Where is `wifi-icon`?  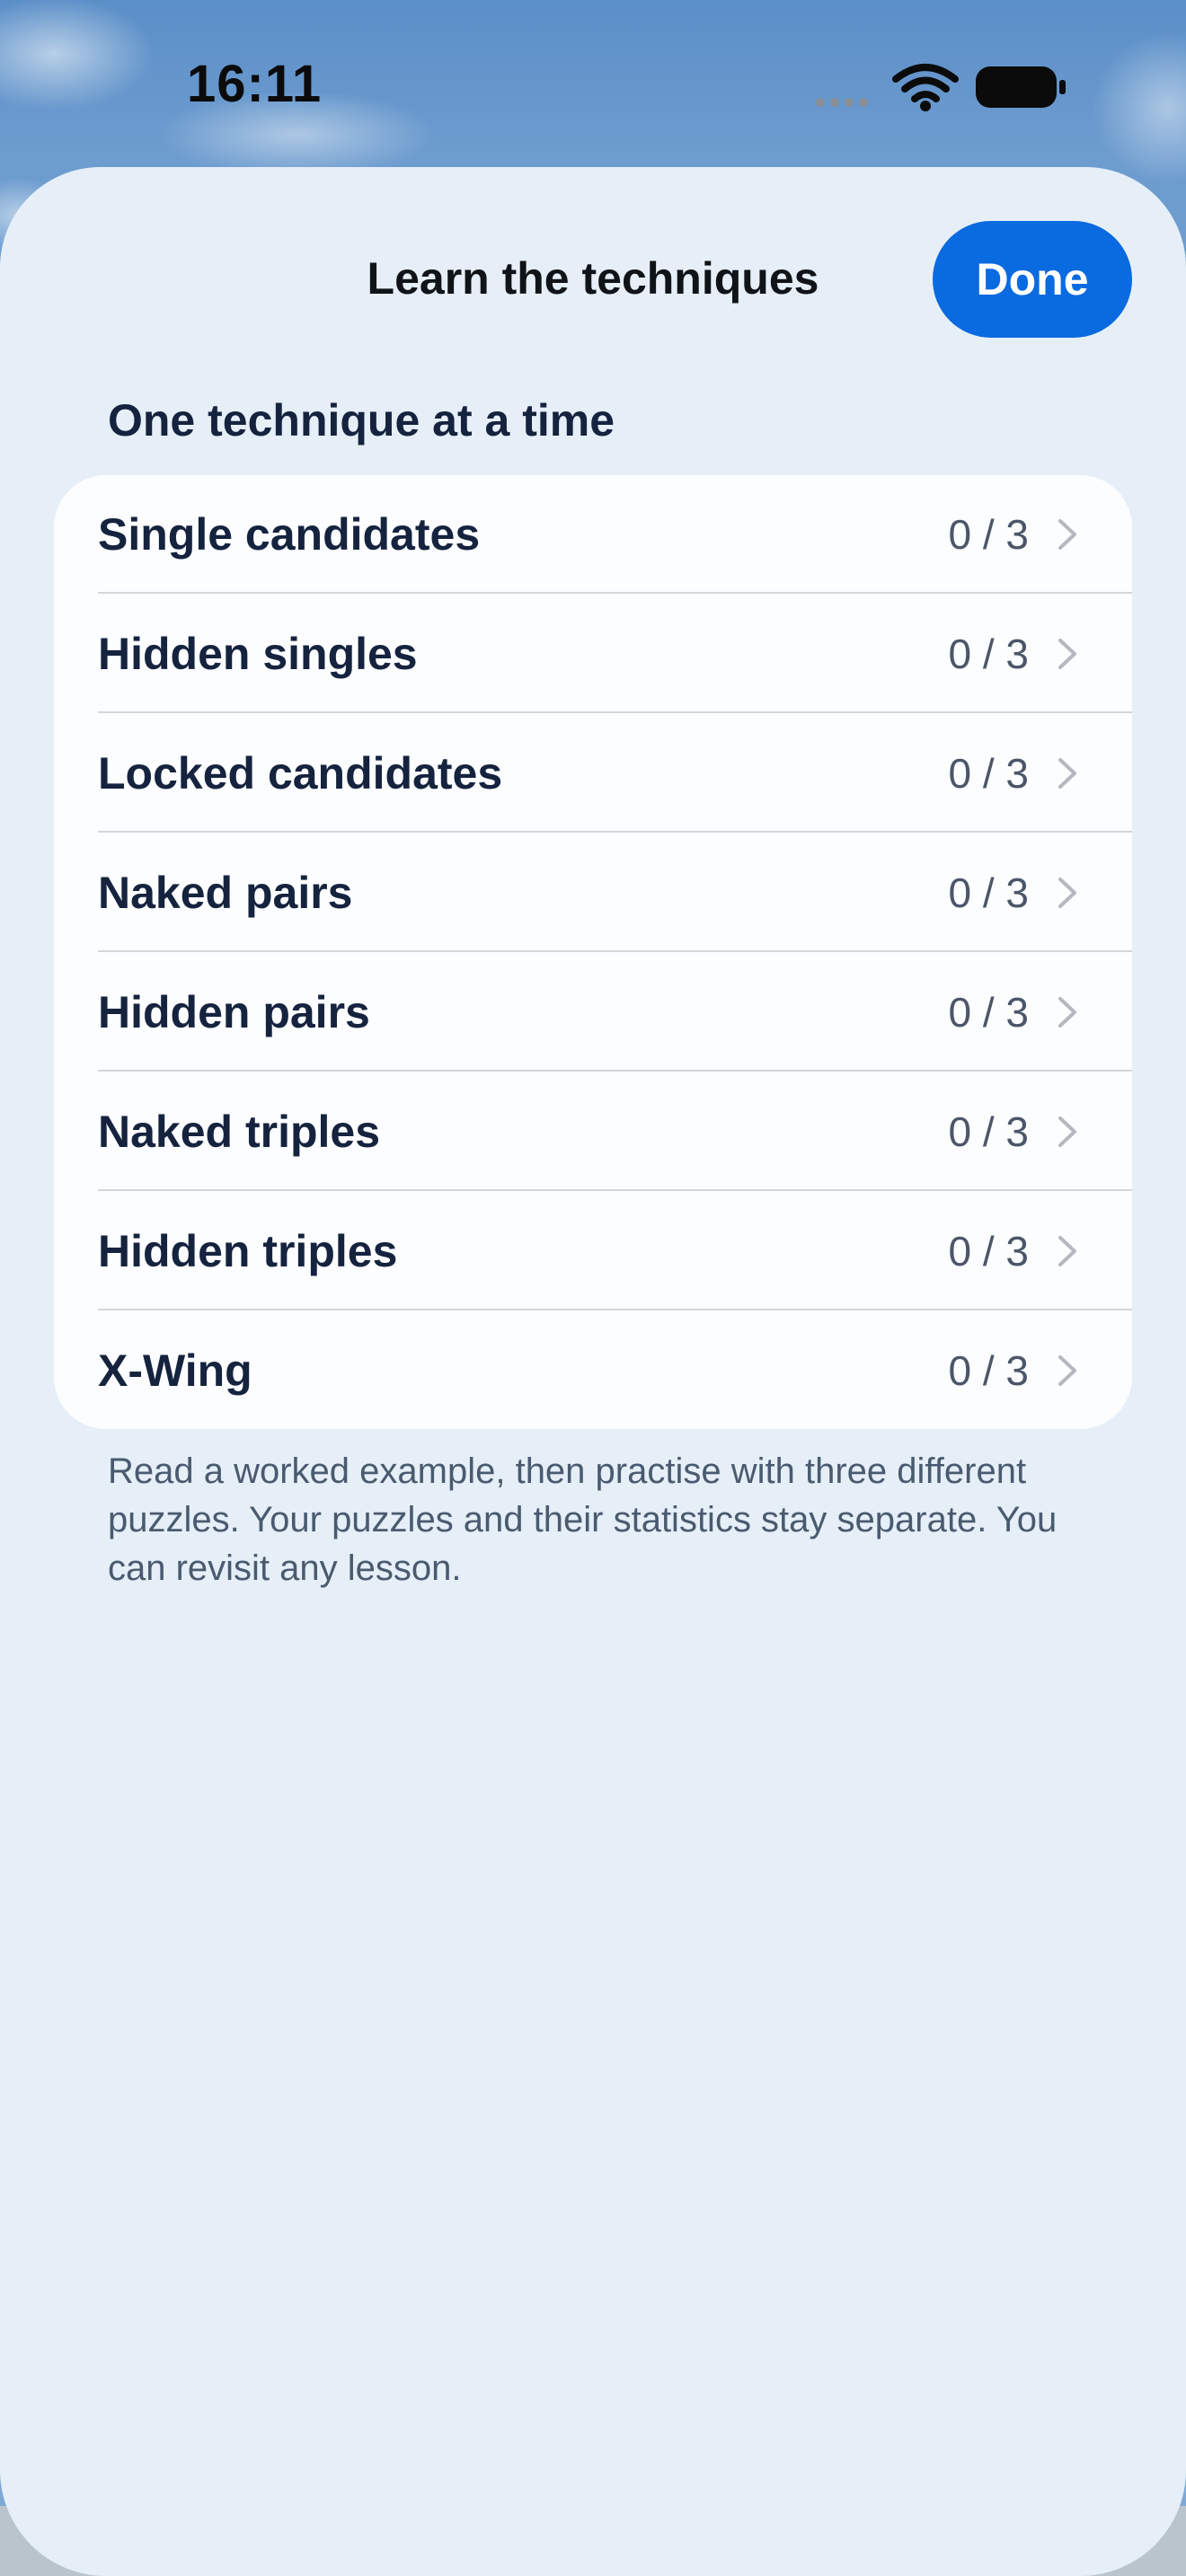
wifi-icon is located at coordinates (925, 83).